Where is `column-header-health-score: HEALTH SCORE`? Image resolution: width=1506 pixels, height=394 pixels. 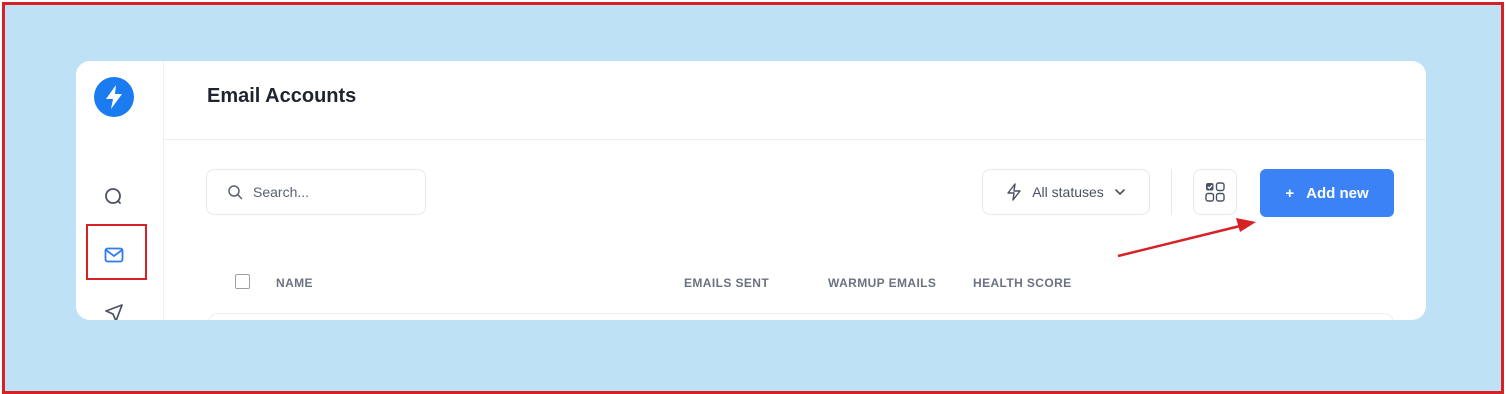
column-header-health-score: HEALTH SCORE is located at coordinates (1022, 283).